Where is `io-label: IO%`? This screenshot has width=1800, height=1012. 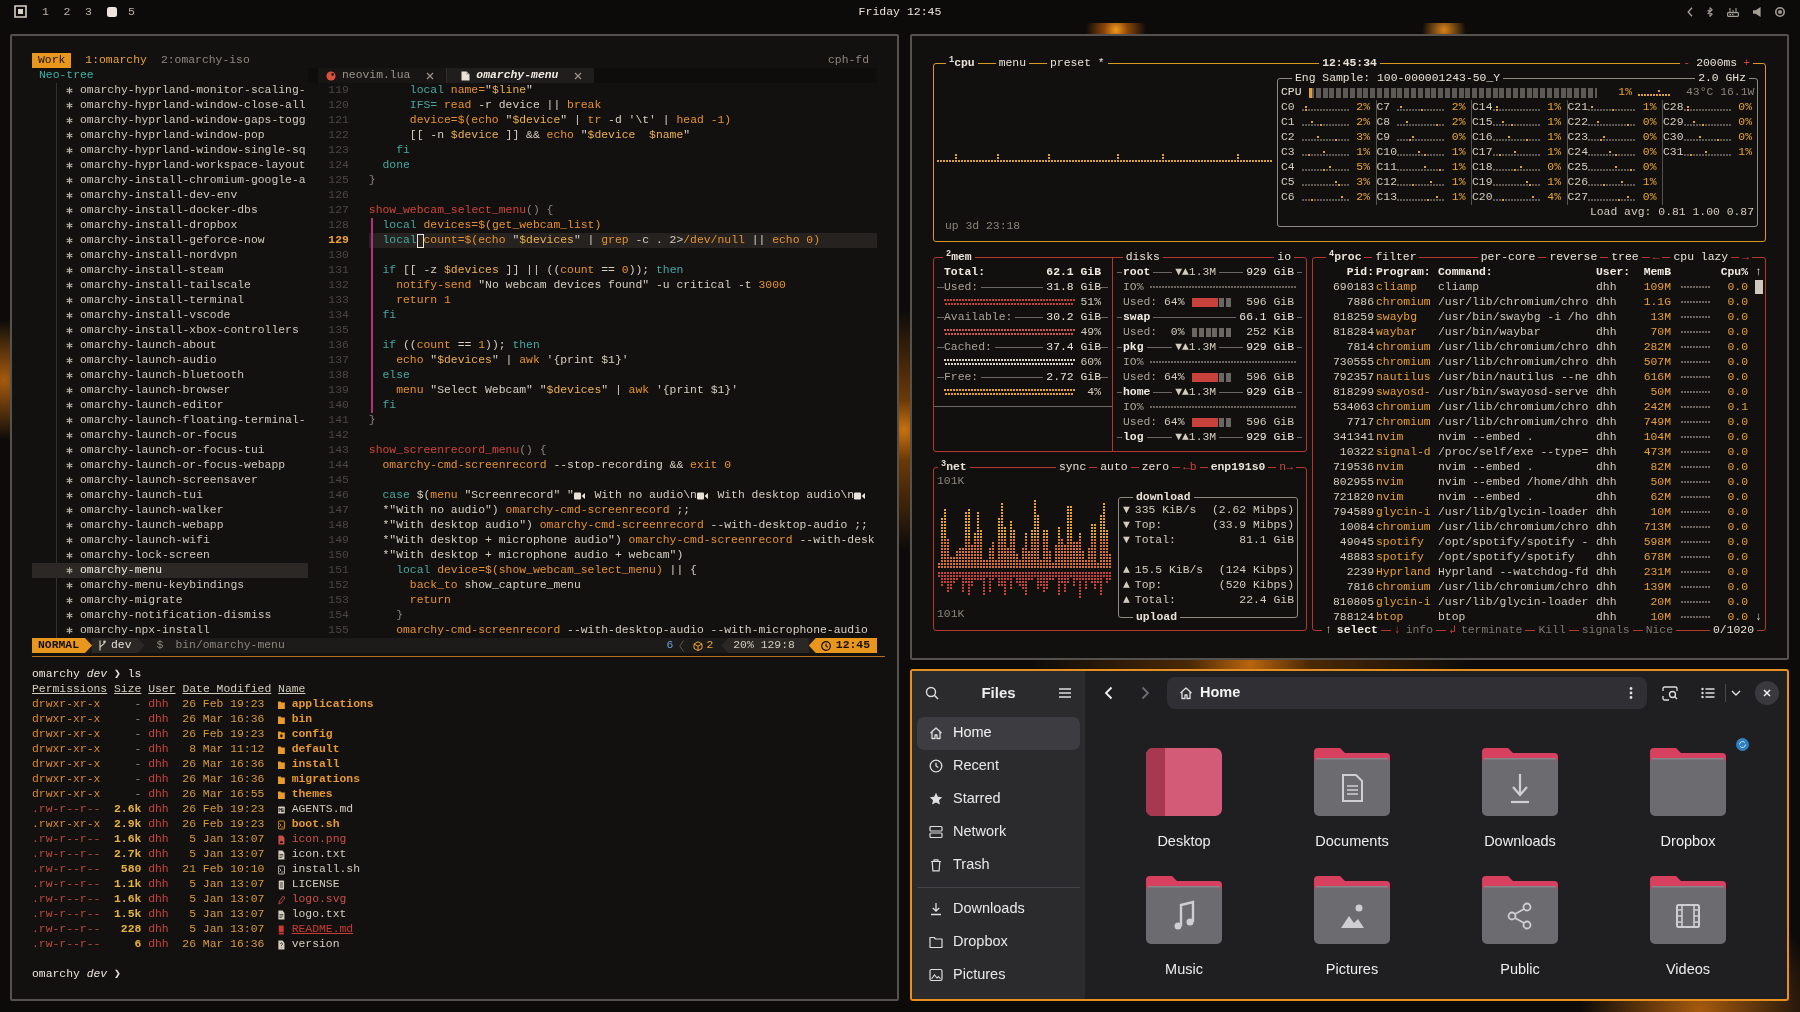 io-label: IO% is located at coordinates (1133, 287).